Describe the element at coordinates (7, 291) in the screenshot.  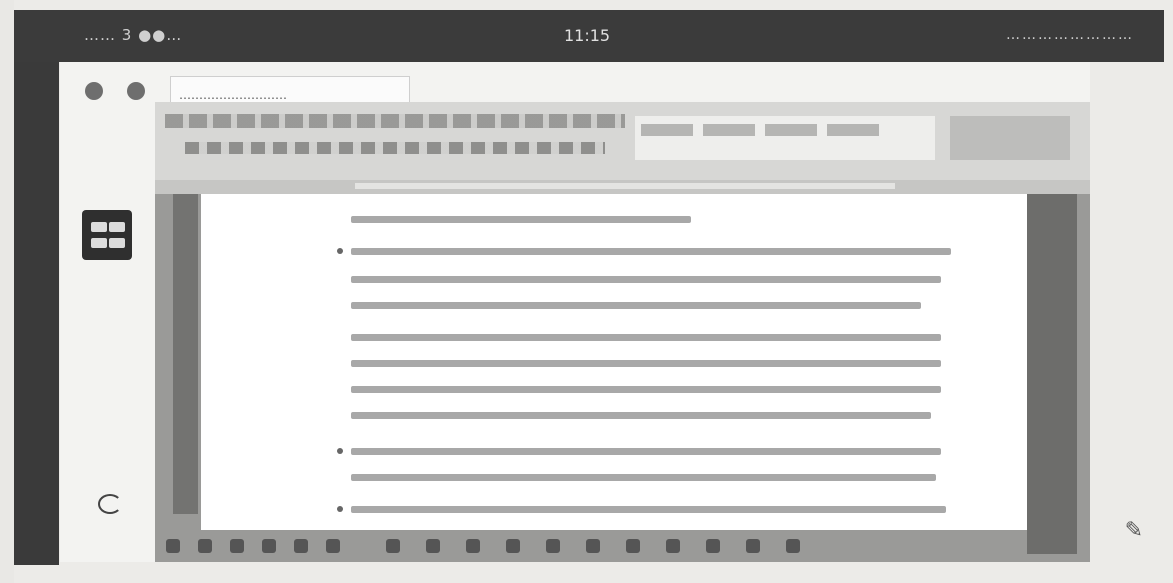
I see `screen-bezel` at that location.